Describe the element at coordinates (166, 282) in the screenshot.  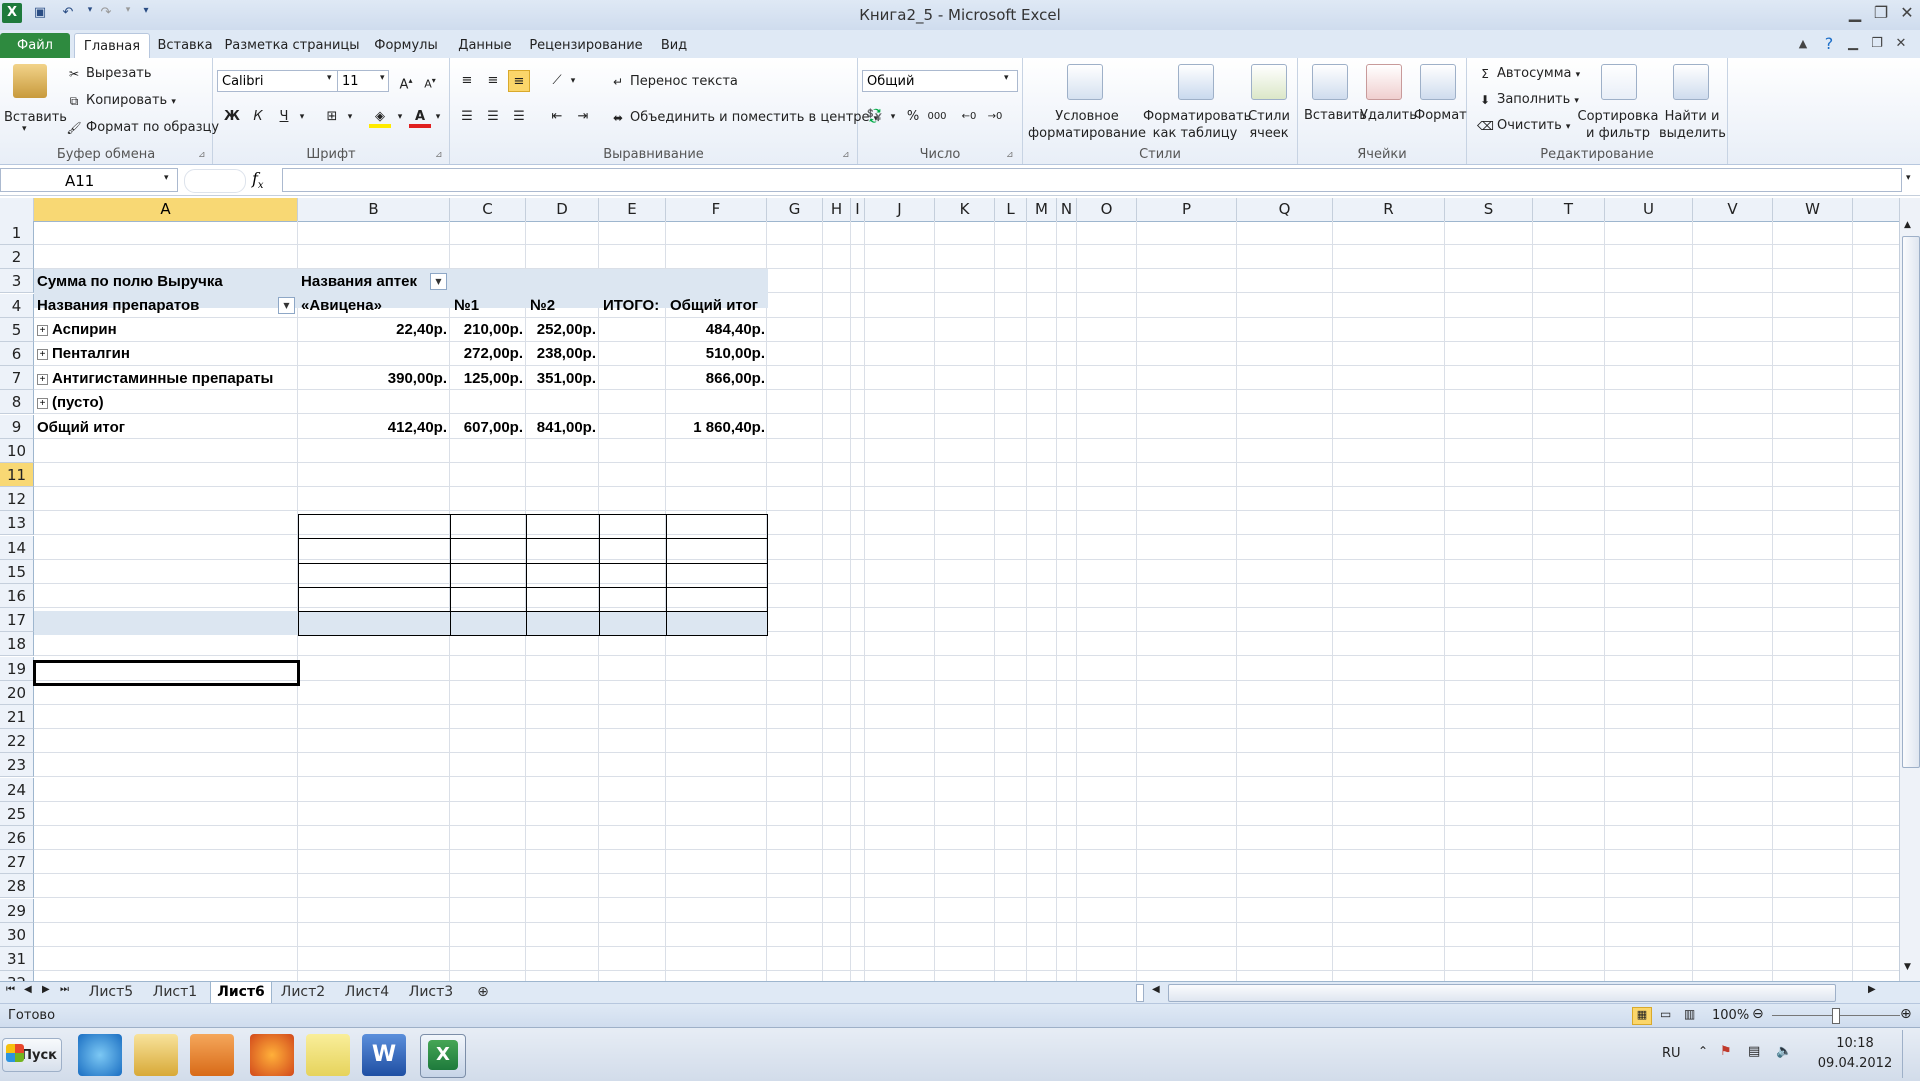
I see `pivot-value-field-label: Сумма по полю Выручка` at that location.